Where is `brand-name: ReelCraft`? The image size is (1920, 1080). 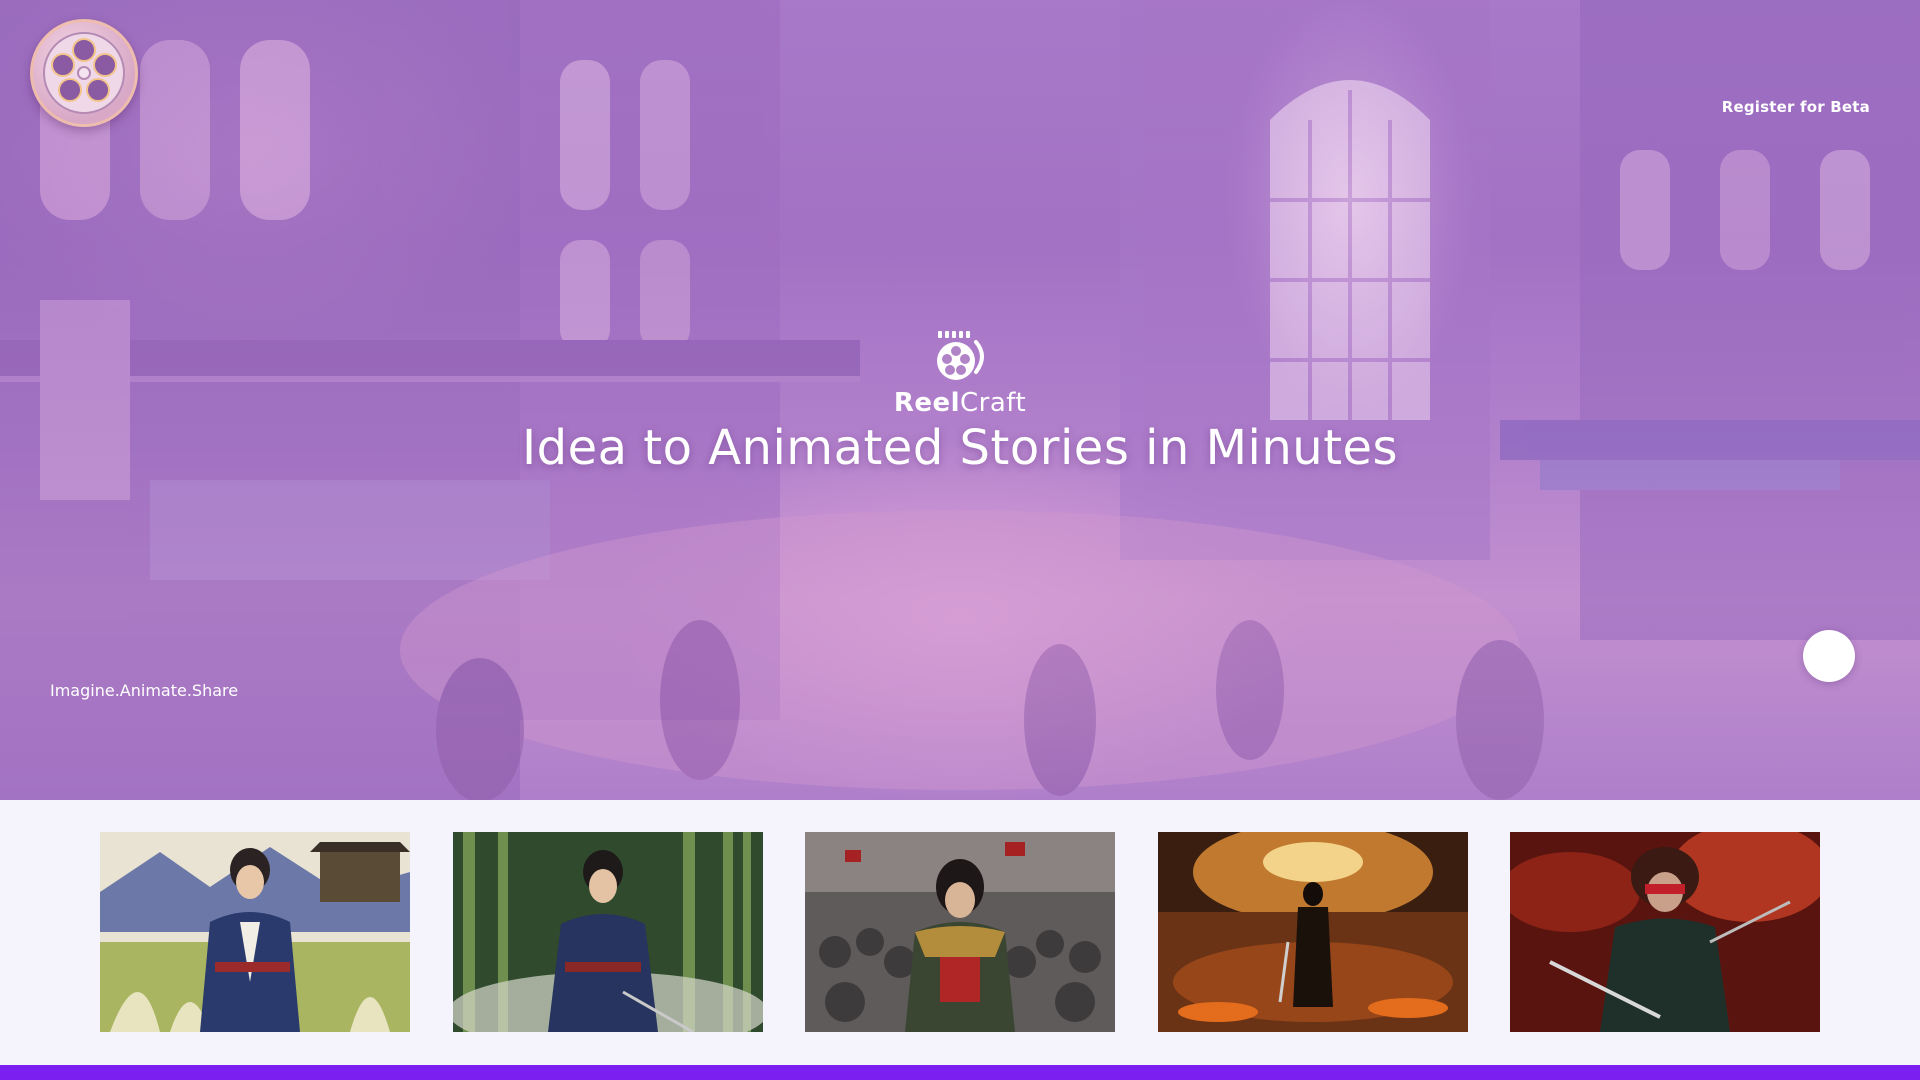 brand-name: ReelCraft is located at coordinates (960, 403).